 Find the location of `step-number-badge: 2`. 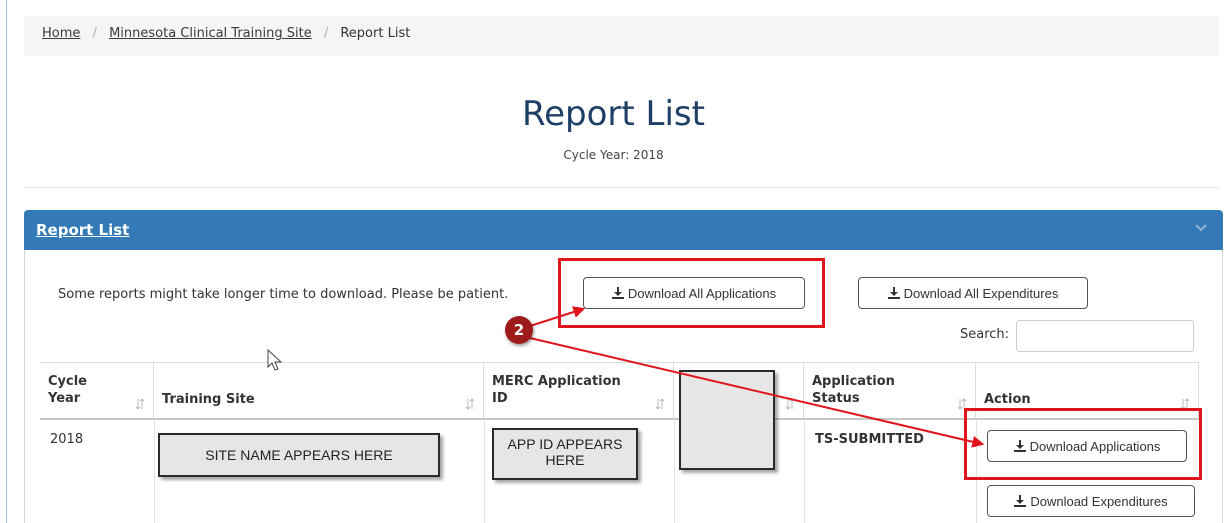

step-number-badge: 2 is located at coordinates (519, 330).